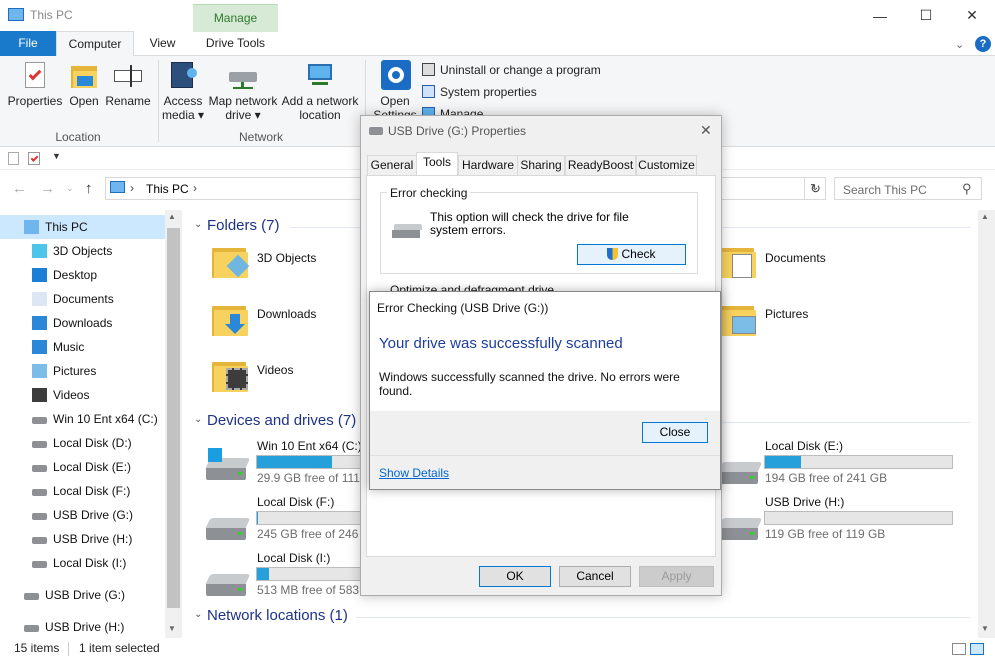  I want to click on cancel-button: Cancel, so click(595, 576).